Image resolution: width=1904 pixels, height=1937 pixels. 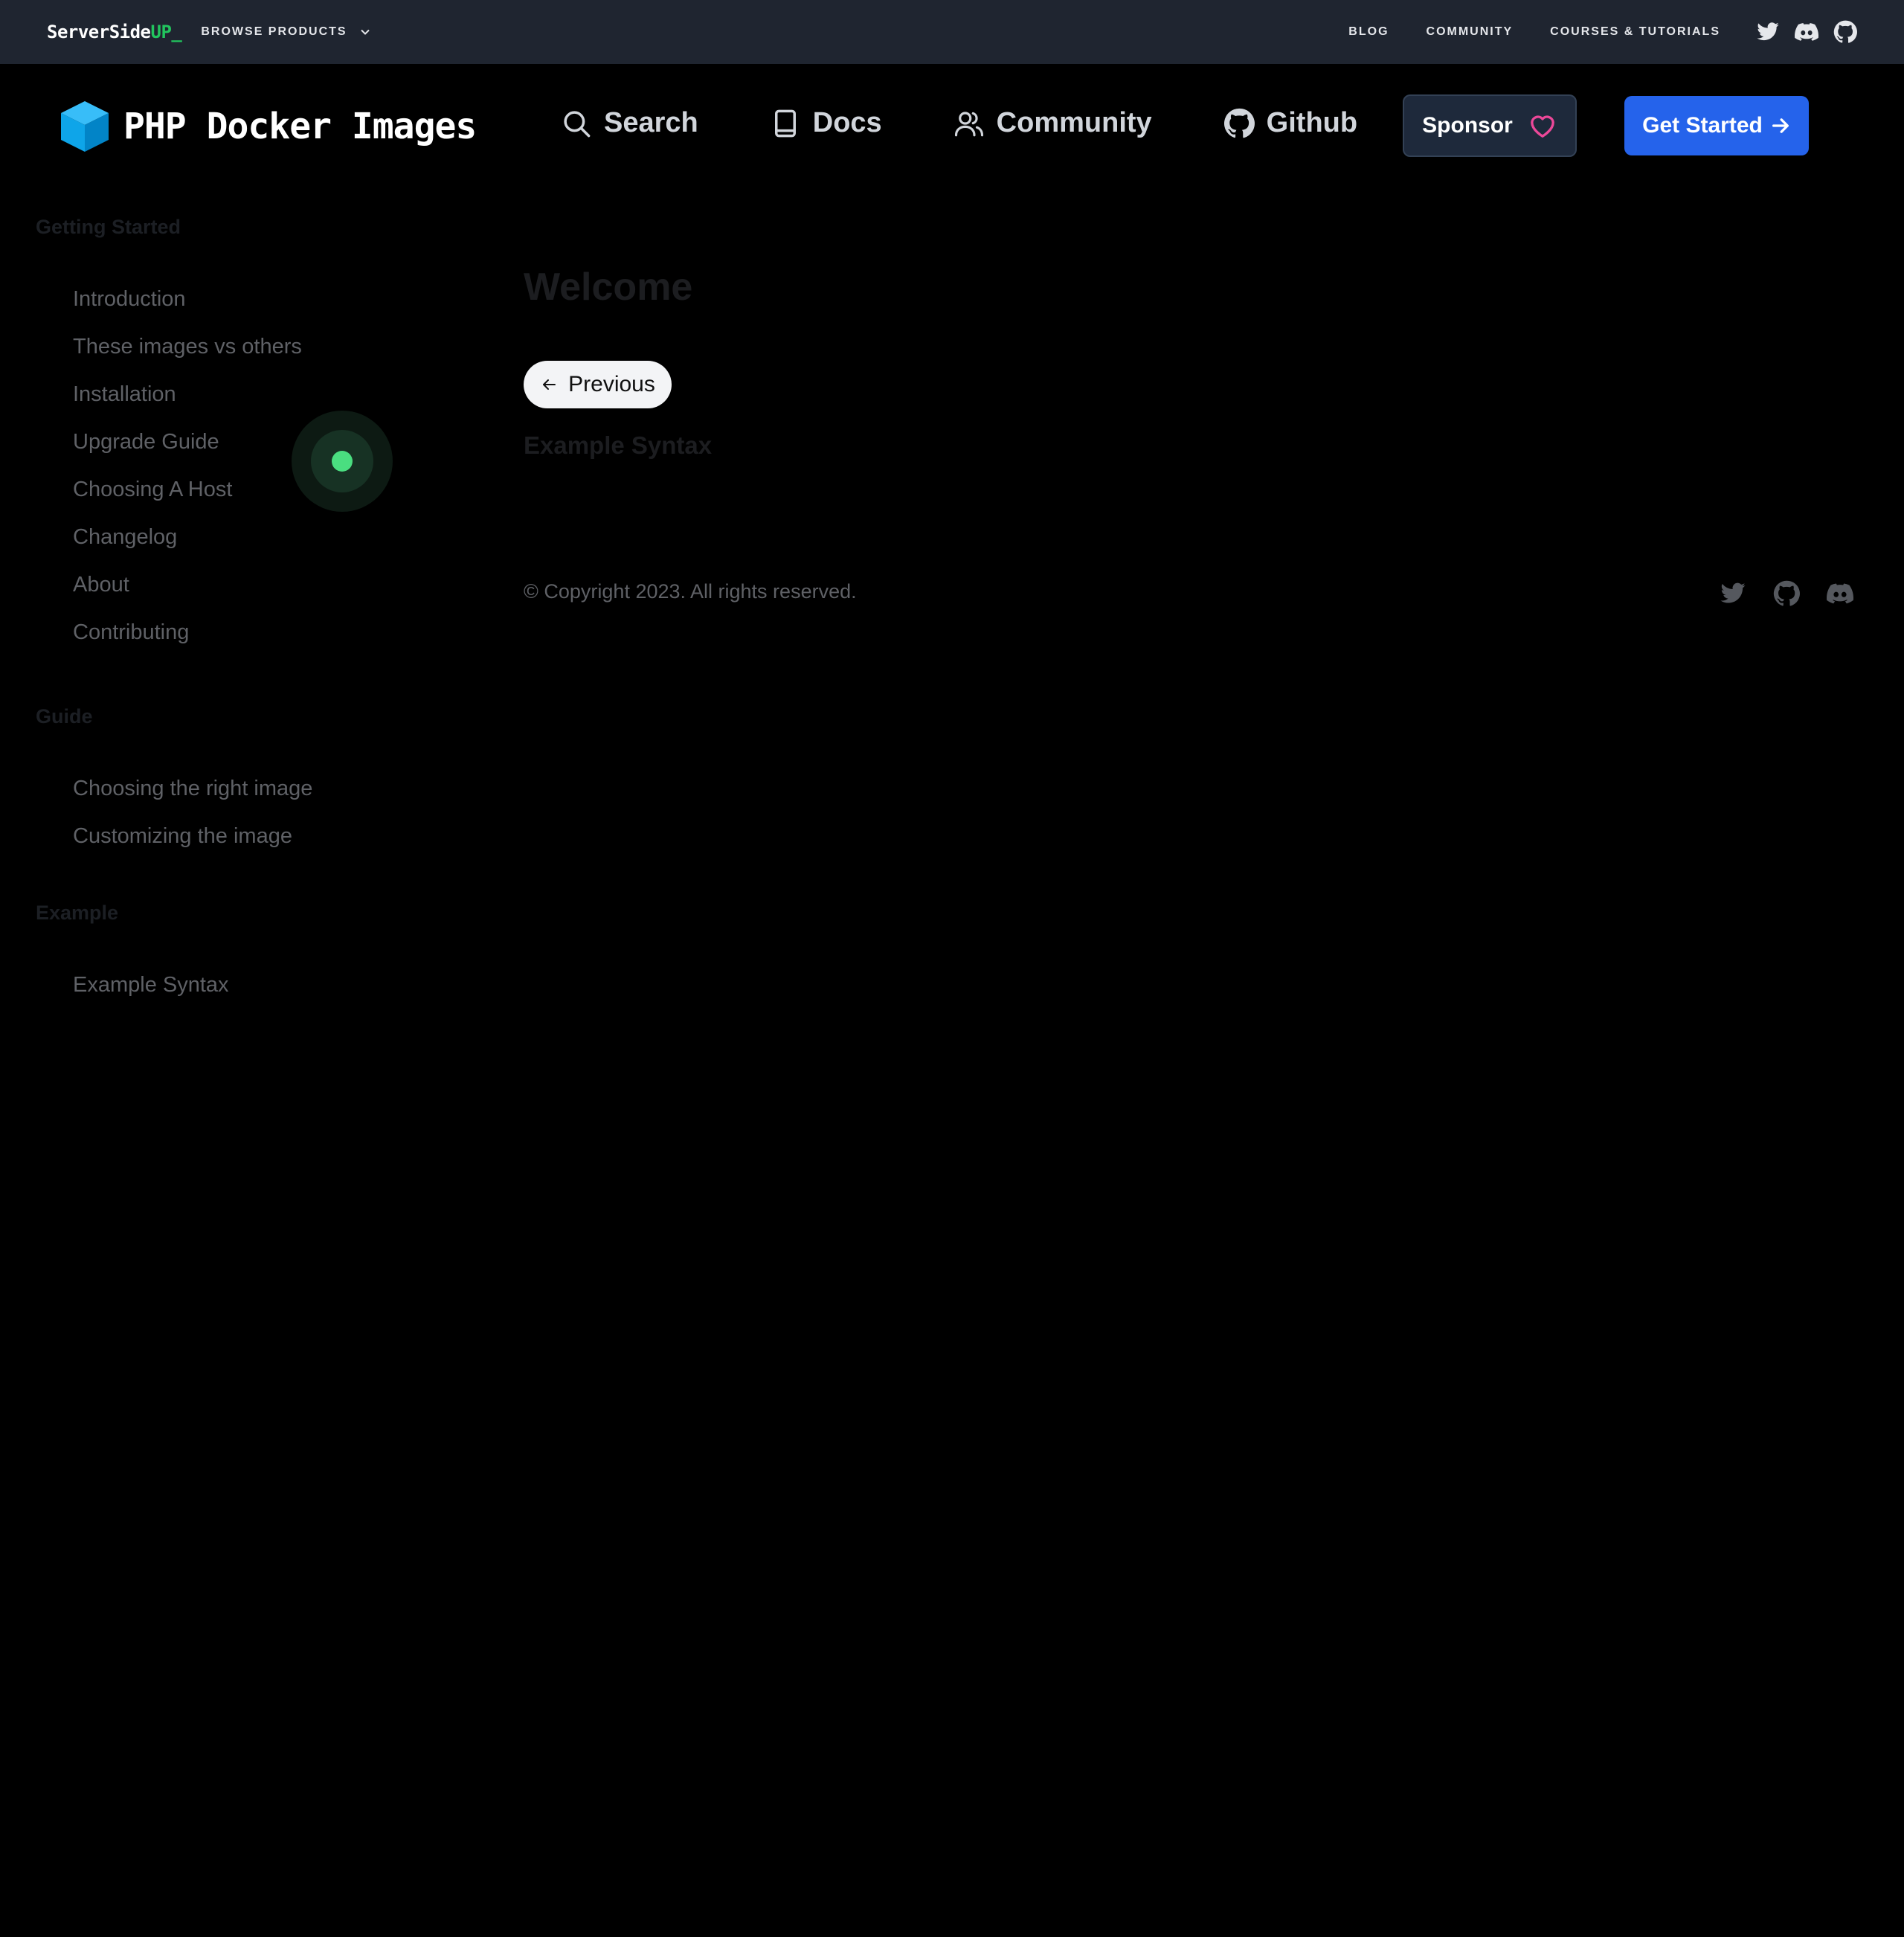 I want to click on browse-products-menu: BROWSE PRODUCTS, so click(x=287, y=32).